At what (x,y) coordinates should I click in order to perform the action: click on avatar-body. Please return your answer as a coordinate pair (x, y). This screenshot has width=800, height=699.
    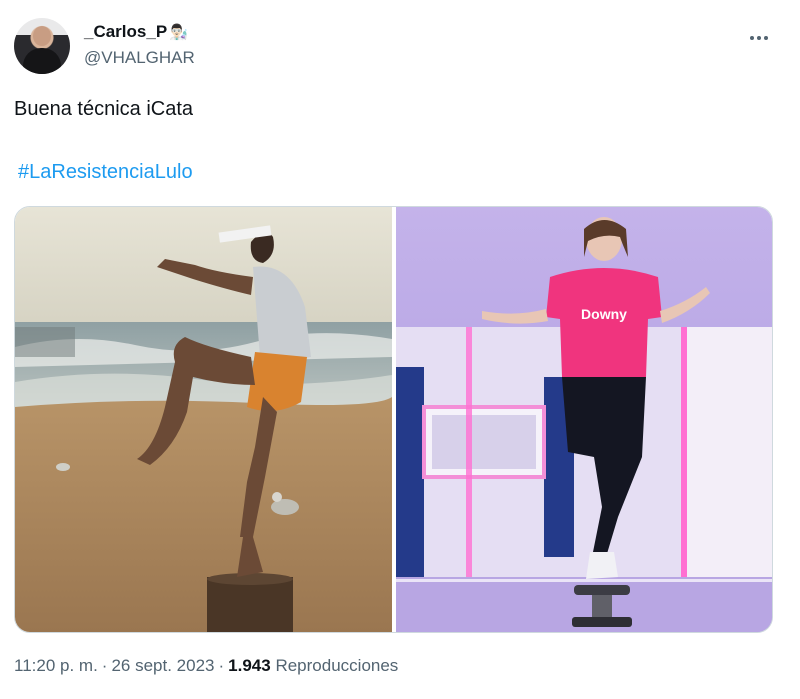
    Looking at the image, I should click on (42, 61).